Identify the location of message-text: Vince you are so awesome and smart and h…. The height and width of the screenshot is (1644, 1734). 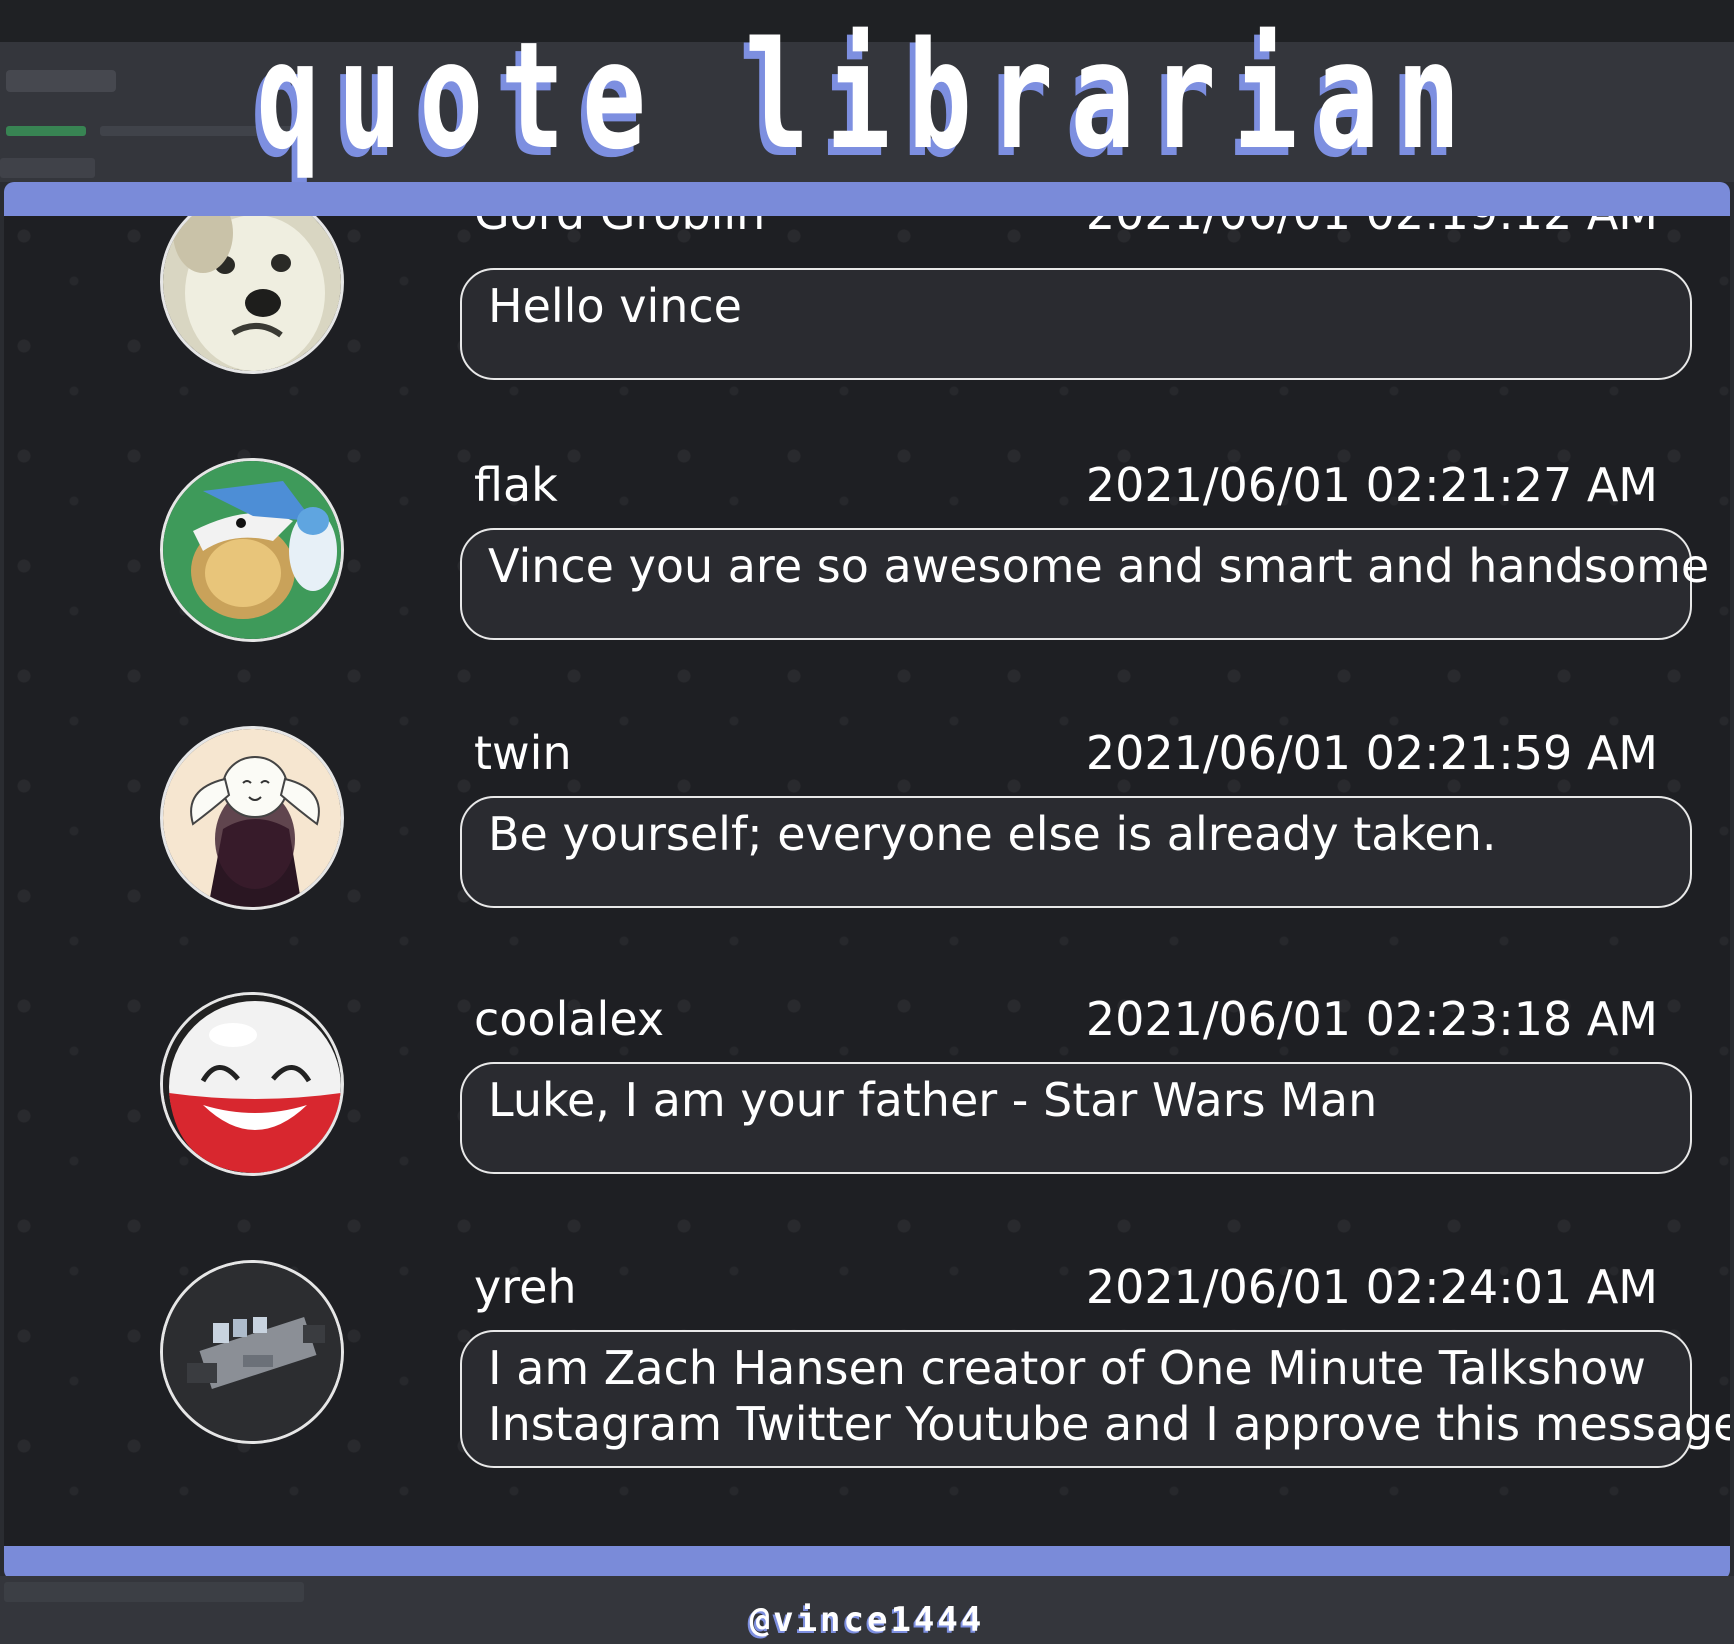
(1099, 566).